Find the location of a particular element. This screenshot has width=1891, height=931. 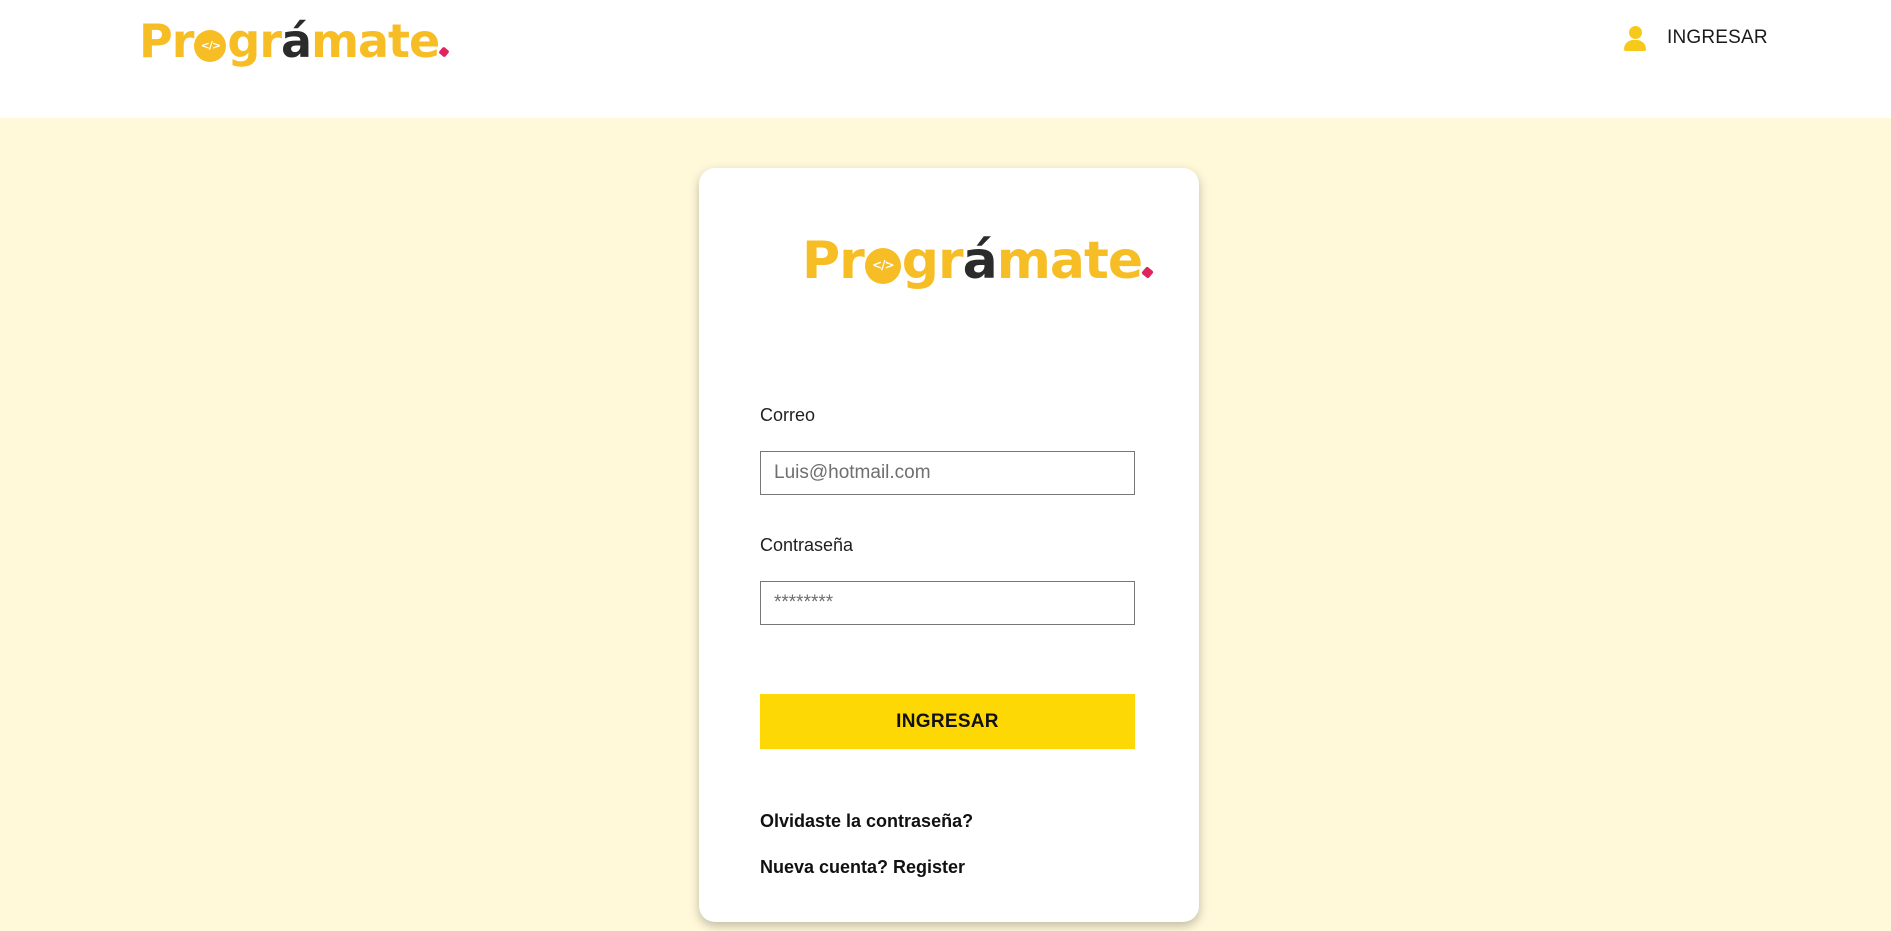

user-icon is located at coordinates (1635, 38).